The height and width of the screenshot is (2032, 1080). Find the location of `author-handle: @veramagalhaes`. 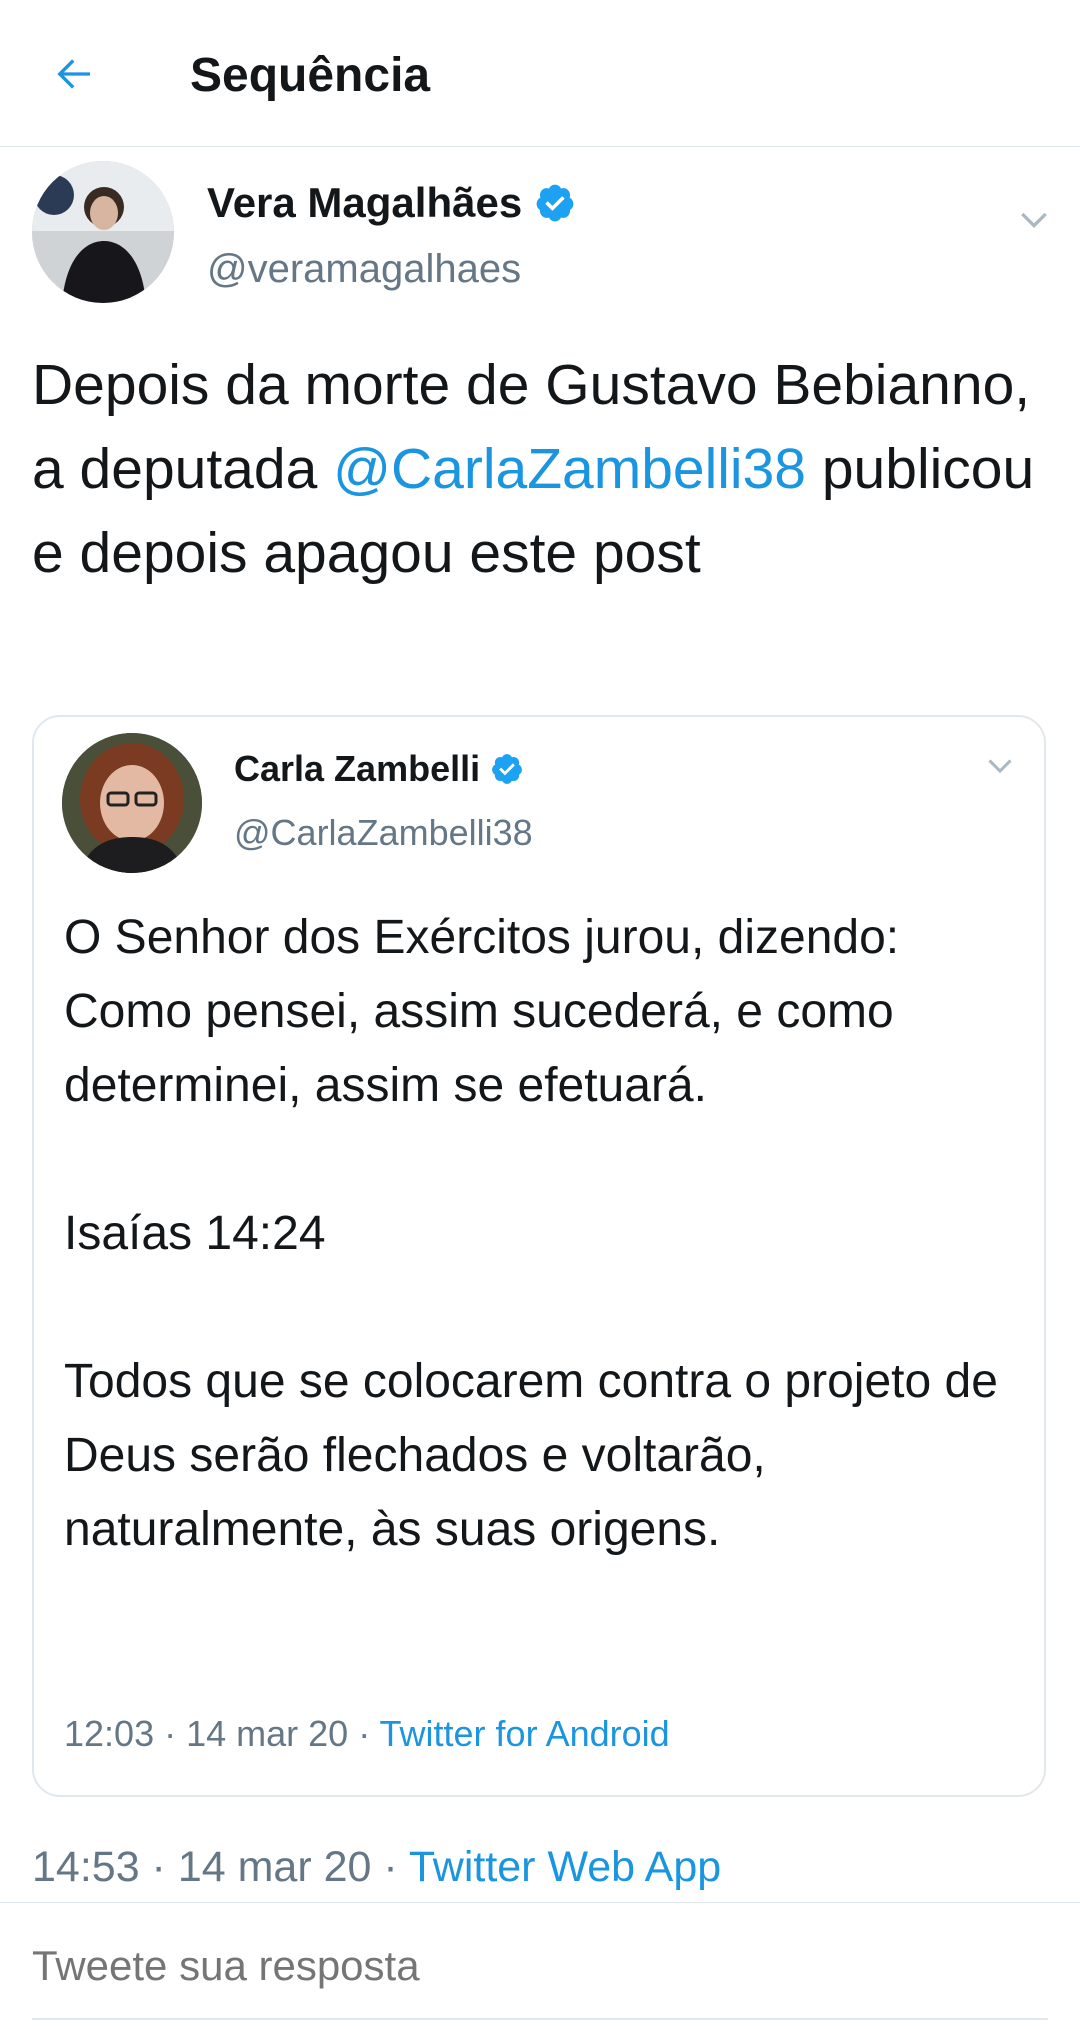

author-handle: @veramagalhaes is located at coordinates (364, 269).